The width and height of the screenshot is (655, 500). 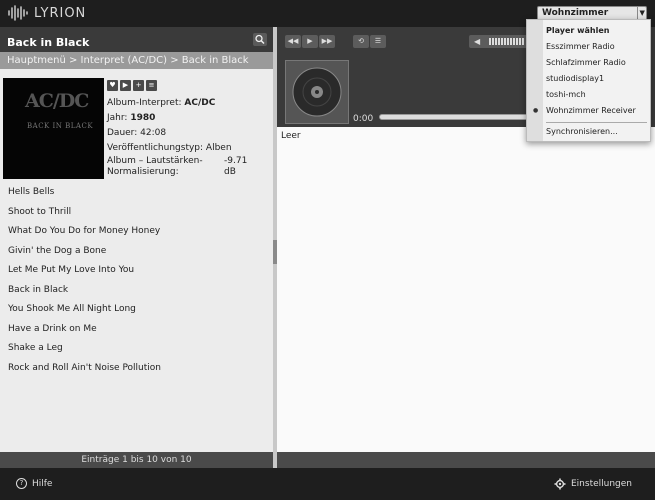 What do you see at coordinates (535, 80) in the screenshot?
I see `menu-gutter` at bounding box center [535, 80].